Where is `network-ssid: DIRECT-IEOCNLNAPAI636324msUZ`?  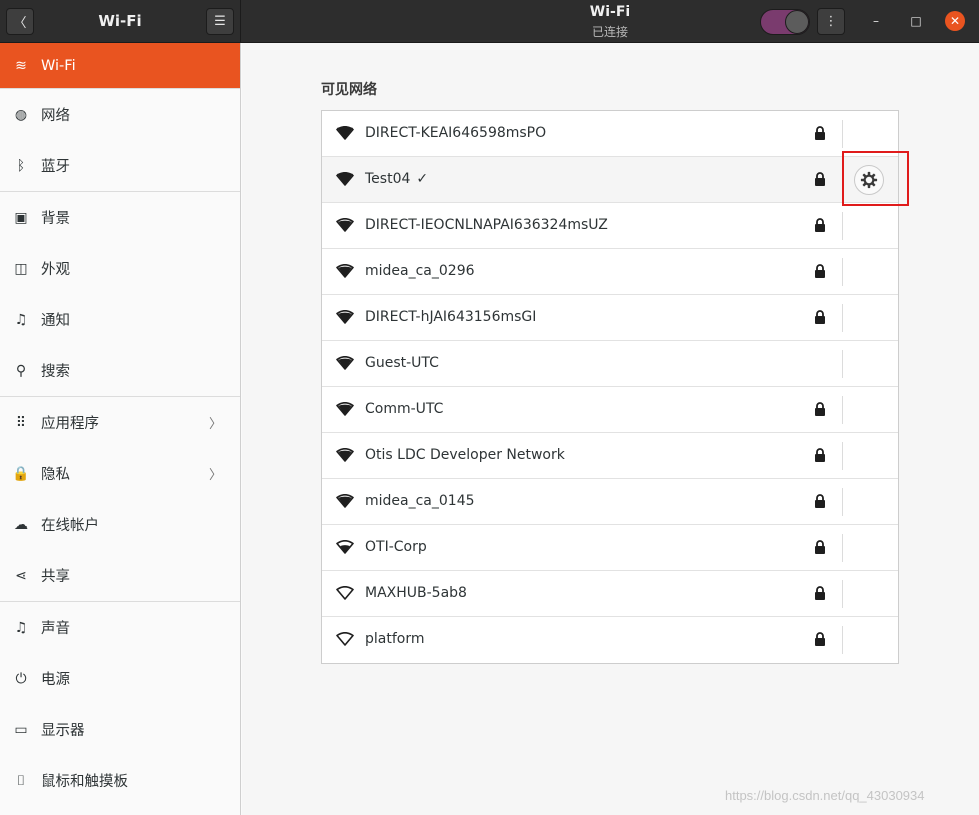
network-ssid: DIRECT-IEOCNLNAPAI636324msUZ is located at coordinates (486, 225).